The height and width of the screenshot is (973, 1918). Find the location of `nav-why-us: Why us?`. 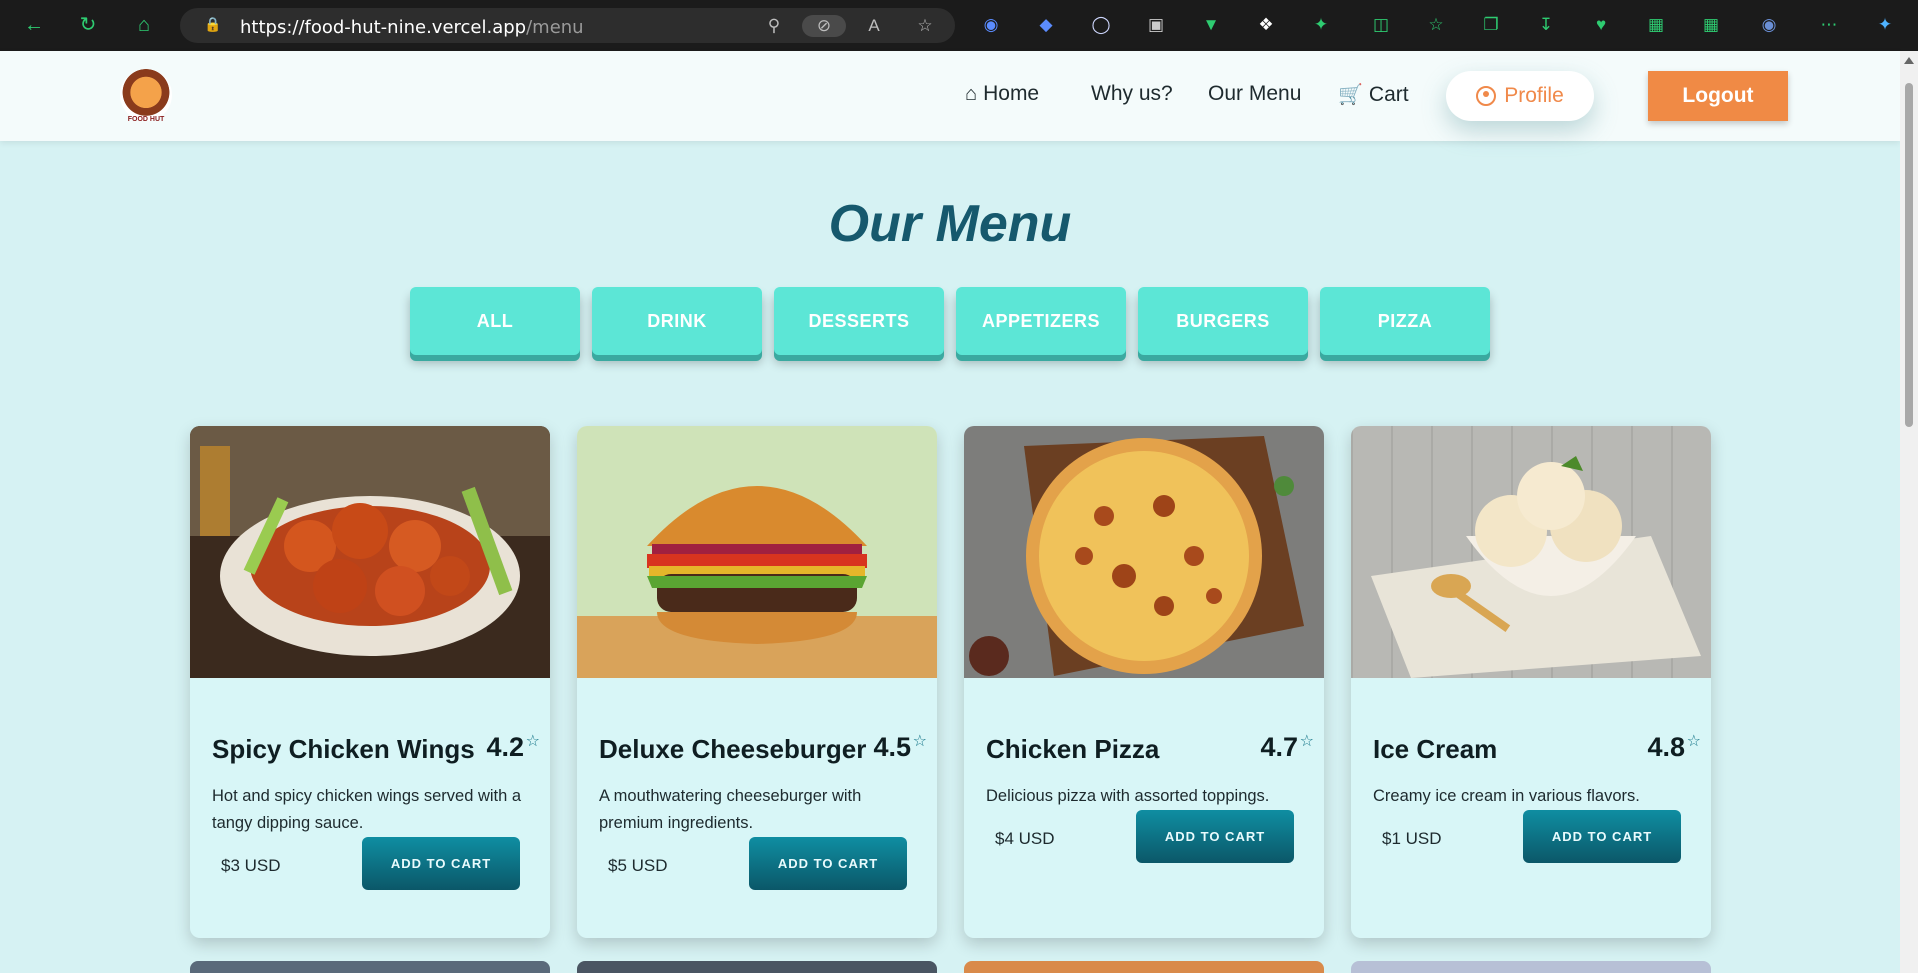

nav-why-us: Why us? is located at coordinates (1132, 94).